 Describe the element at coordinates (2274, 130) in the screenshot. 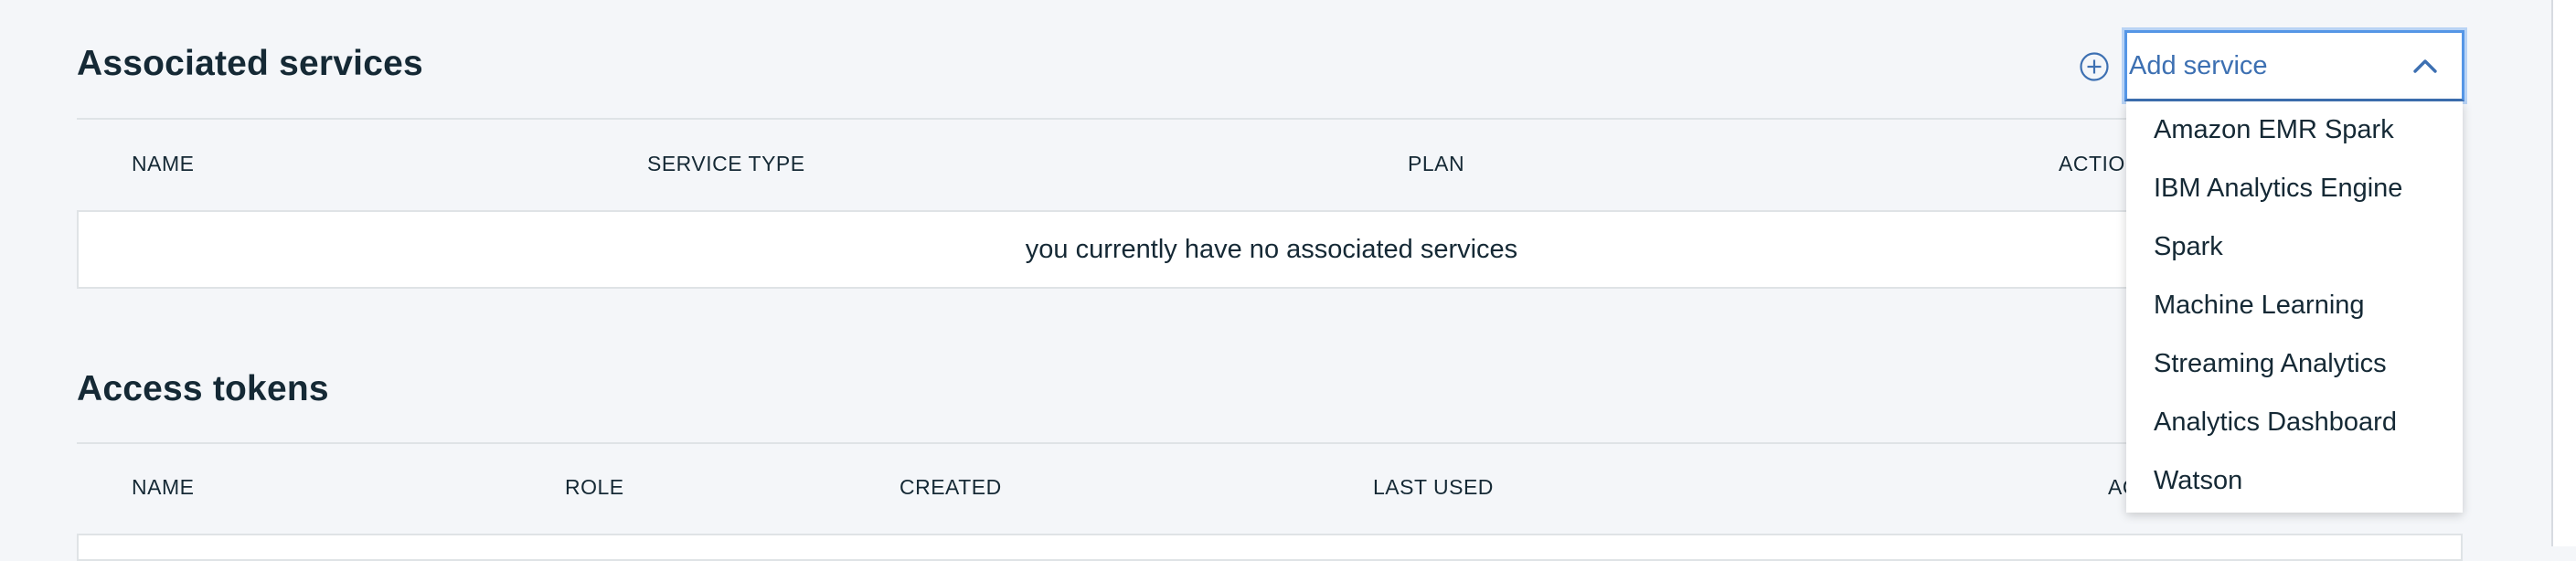

I see `menu-item-amazon-emr-spark: Amazon EMR Spark` at that location.